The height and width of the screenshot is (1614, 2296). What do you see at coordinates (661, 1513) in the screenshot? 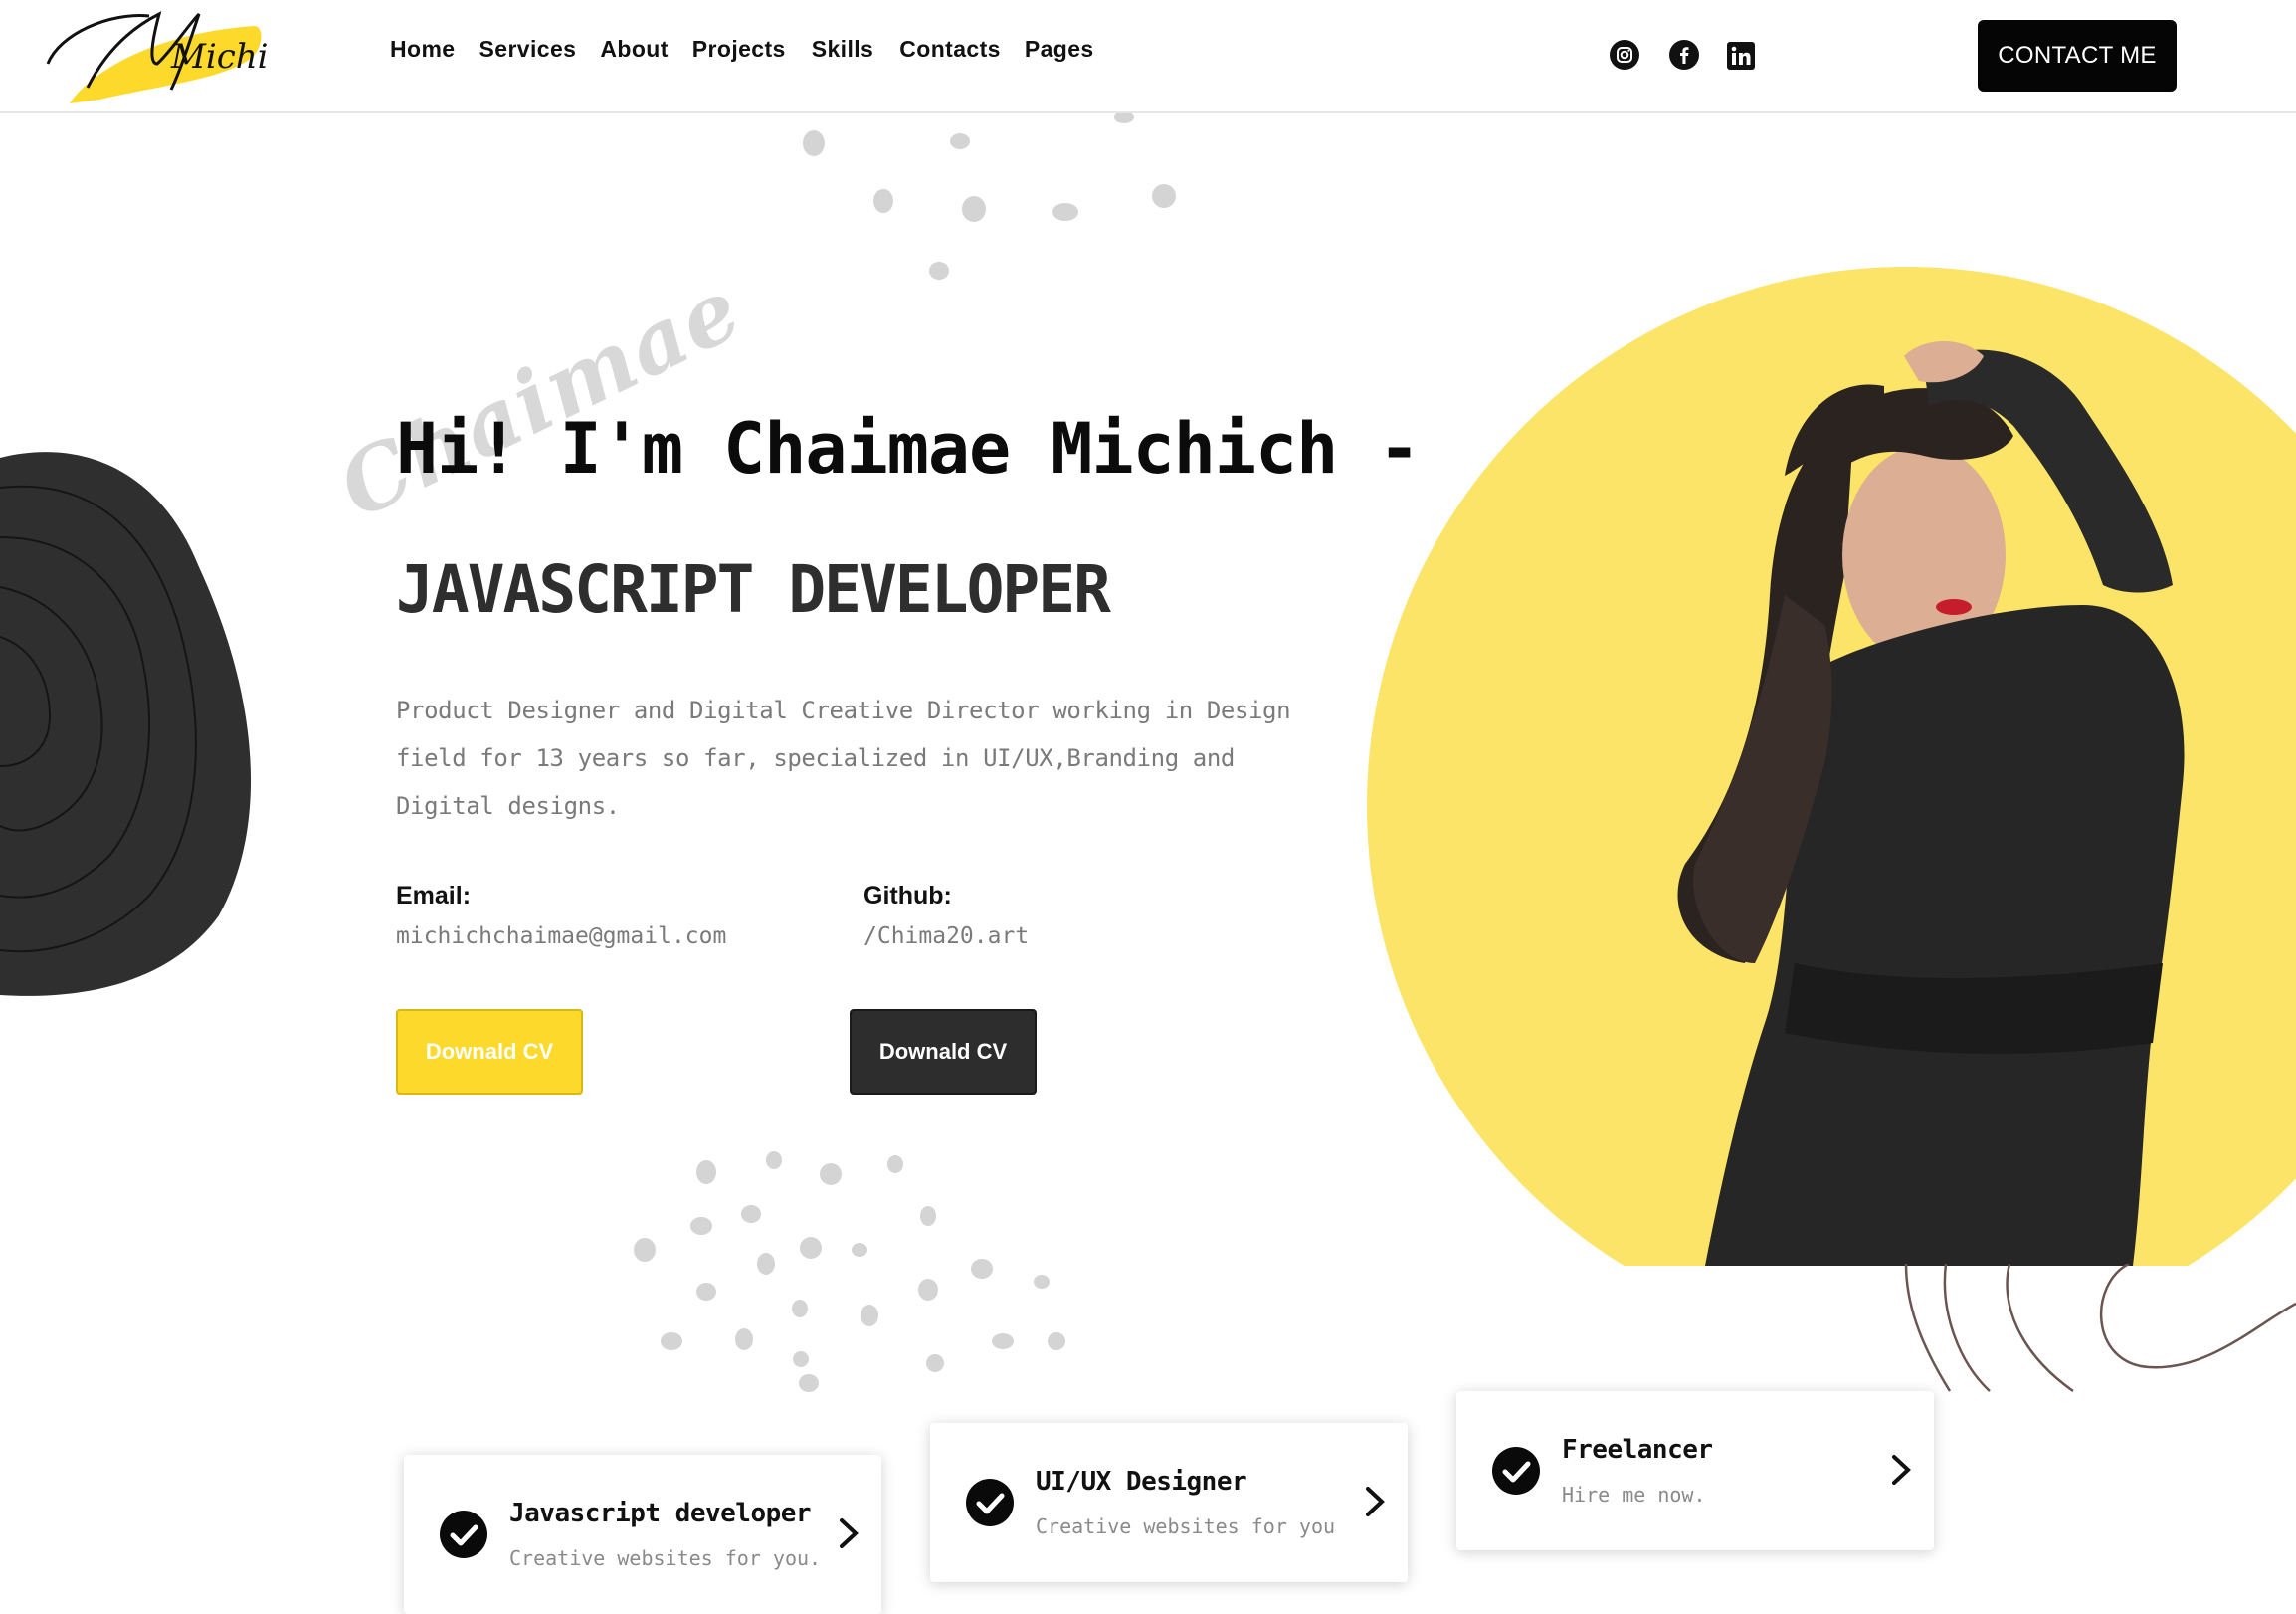
I see `card-title: Javascript developer` at bounding box center [661, 1513].